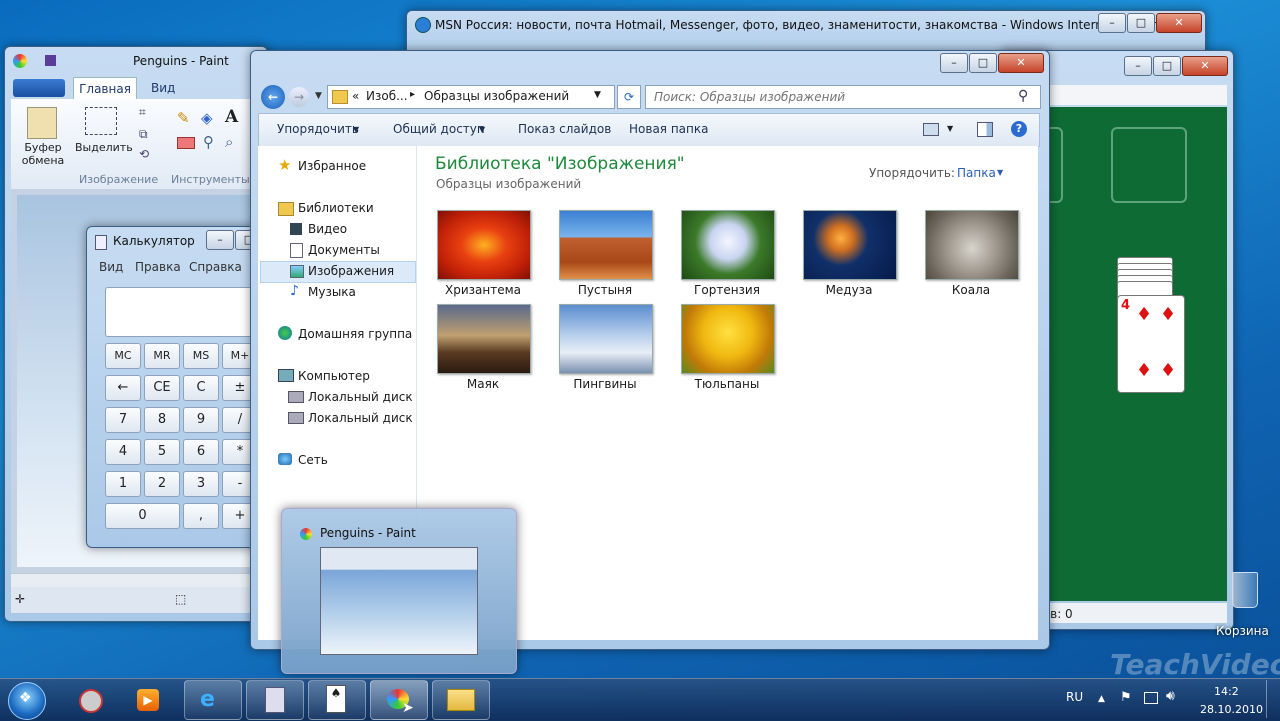 This screenshot has width=1280, height=721. What do you see at coordinates (606, 245) in the screenshot?
I see `thumb-desert` at bounding box center [606, 245].